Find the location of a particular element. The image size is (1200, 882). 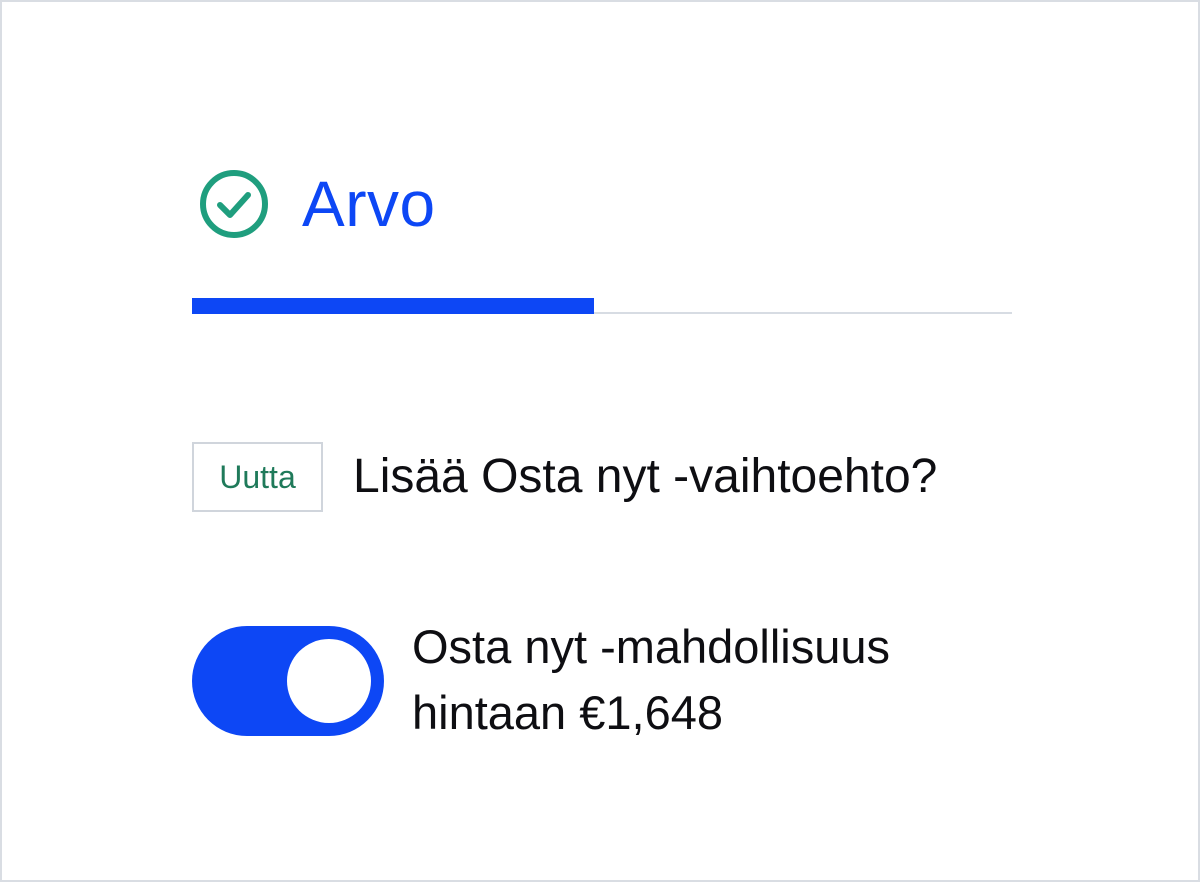

section-header: Arvo is located at coordinates (317, 204).